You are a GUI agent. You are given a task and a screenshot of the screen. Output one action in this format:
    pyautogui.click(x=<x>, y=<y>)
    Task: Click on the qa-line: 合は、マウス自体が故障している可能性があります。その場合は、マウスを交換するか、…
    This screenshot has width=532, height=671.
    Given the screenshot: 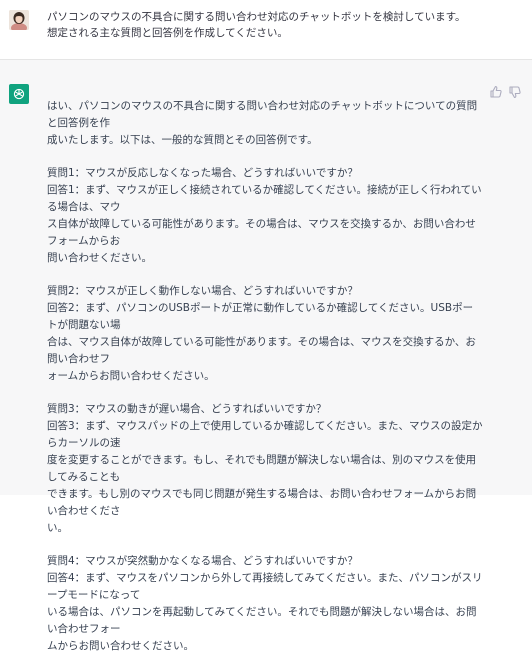 What is the action you would take?
    pyautogui.click(x=261, y=350)
    